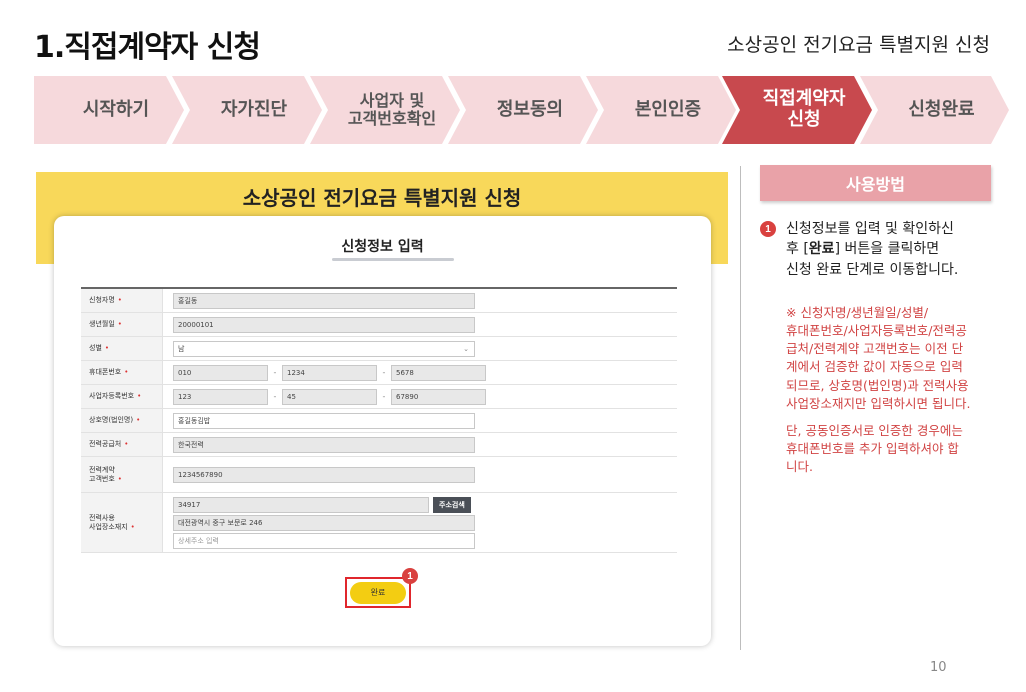  I want to click on step-complete: 신청완료, so click(934, 110).